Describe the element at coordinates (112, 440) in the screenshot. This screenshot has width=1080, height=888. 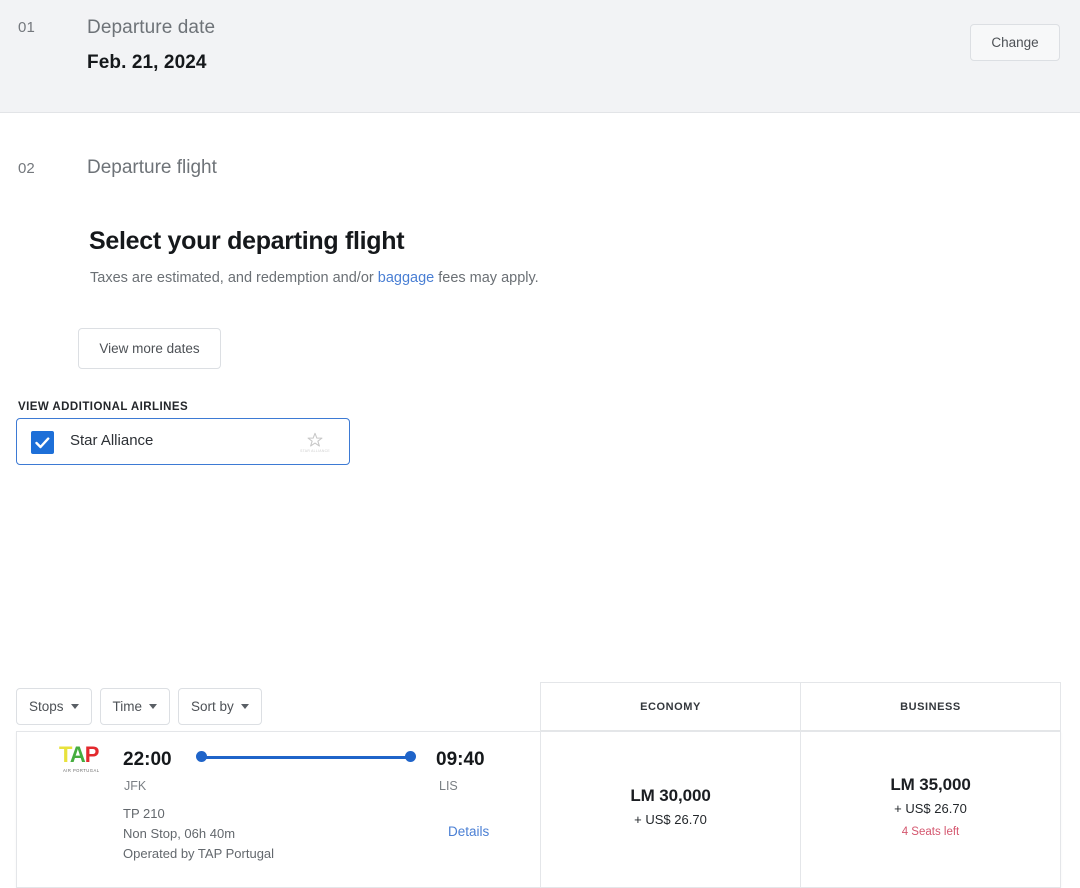
I see `star-alliance-label: Star Alliance` at that location.